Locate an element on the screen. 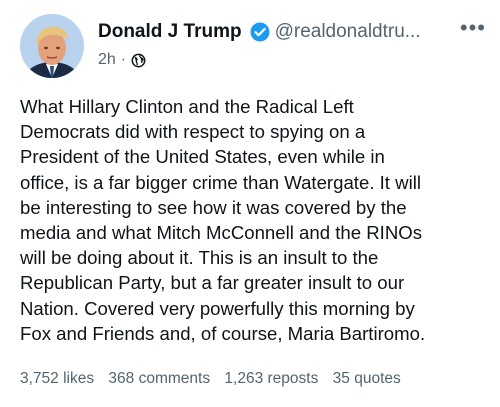 The image size is (500, 407). avatar is located at coordinates (52, 46).